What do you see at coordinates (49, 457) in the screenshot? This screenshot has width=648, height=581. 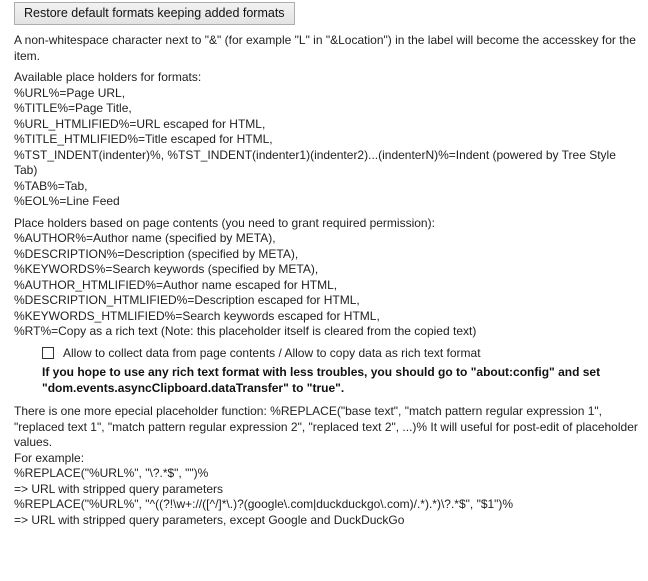 I see `example-heading: For example:` at bounding box center [49, 457].